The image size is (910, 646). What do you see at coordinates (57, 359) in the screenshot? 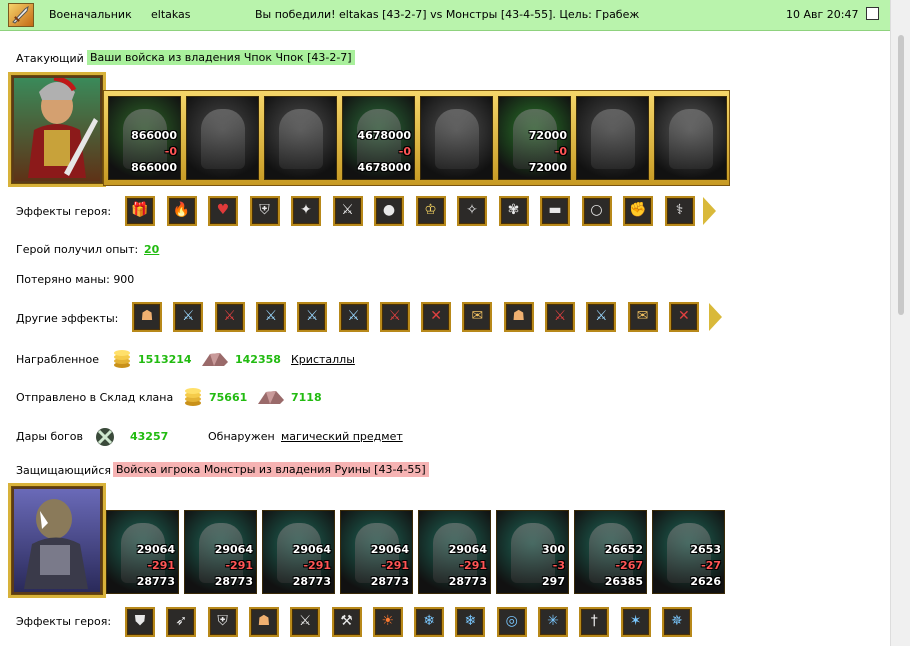
I see `loot-label: Награбленное` at bounding box center [57, 359].